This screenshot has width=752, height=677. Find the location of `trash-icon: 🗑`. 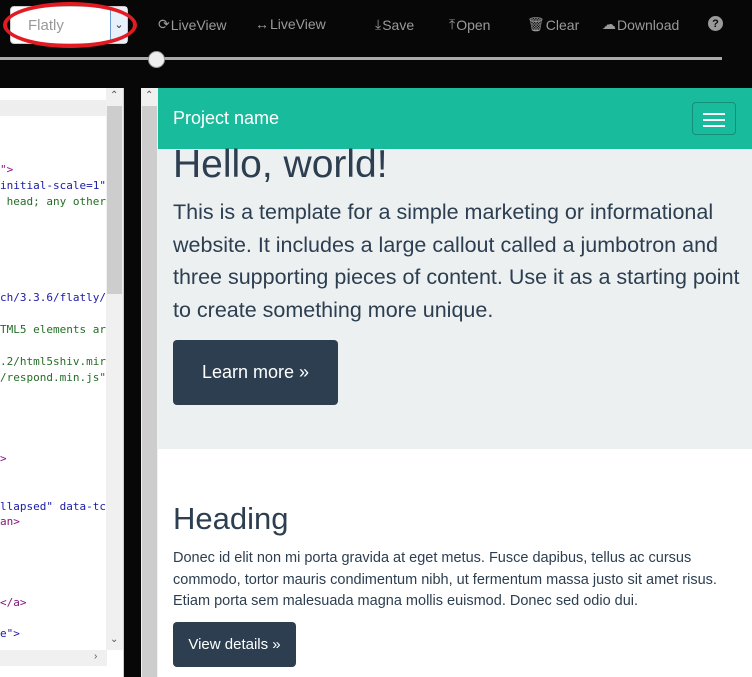

trash-icon: 🗑 is located at coordinates (536, 24).